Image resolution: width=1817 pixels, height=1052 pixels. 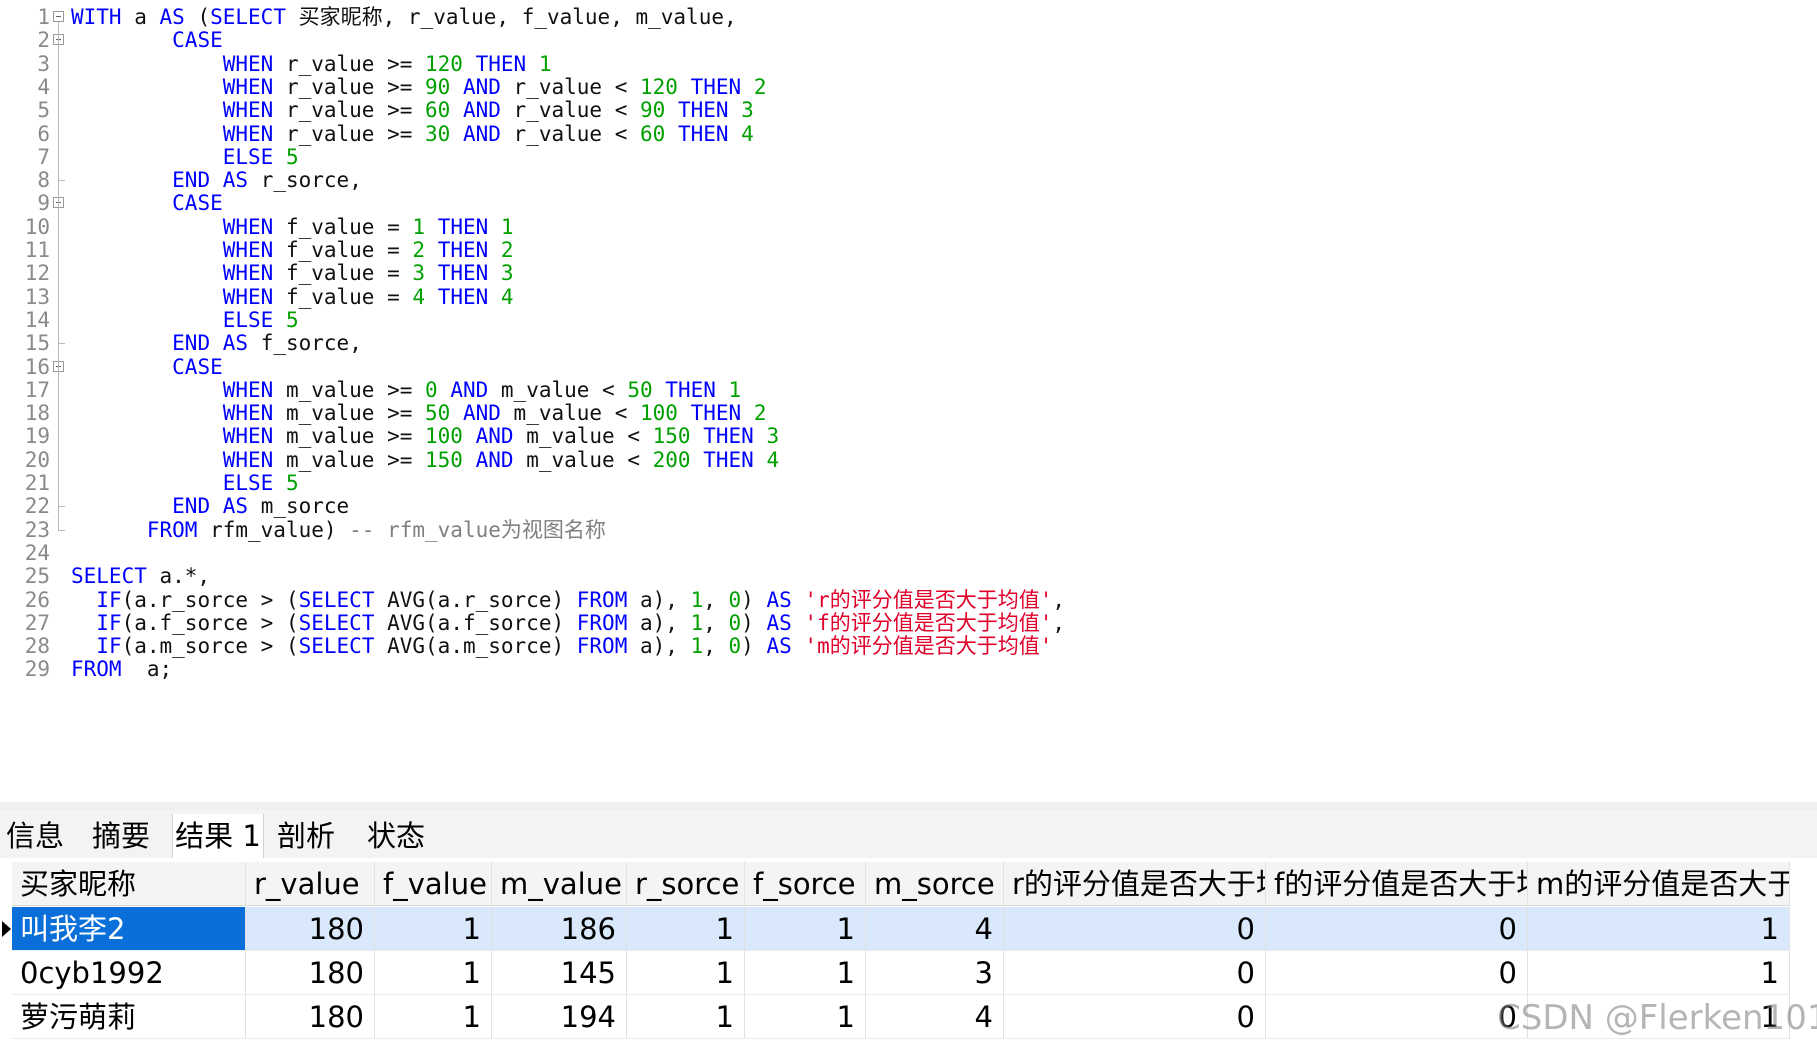 What do you see at coordinates (35, 836) in the screenshot?
I see `result-tab: 信息` at bounding box center [35, 836].